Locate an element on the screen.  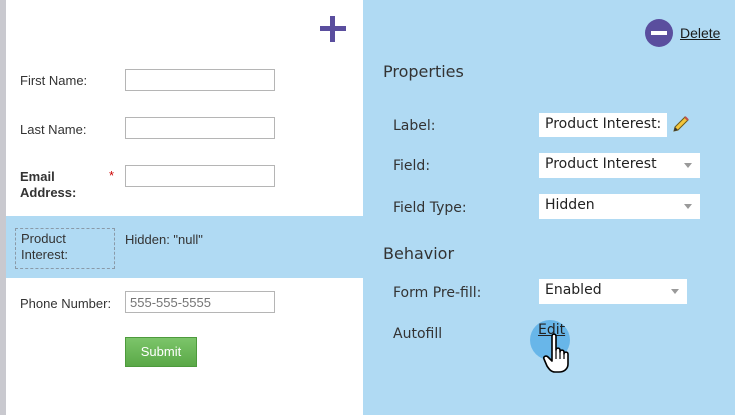
first-name-label: First Name: is located at coordinates (54, 80).